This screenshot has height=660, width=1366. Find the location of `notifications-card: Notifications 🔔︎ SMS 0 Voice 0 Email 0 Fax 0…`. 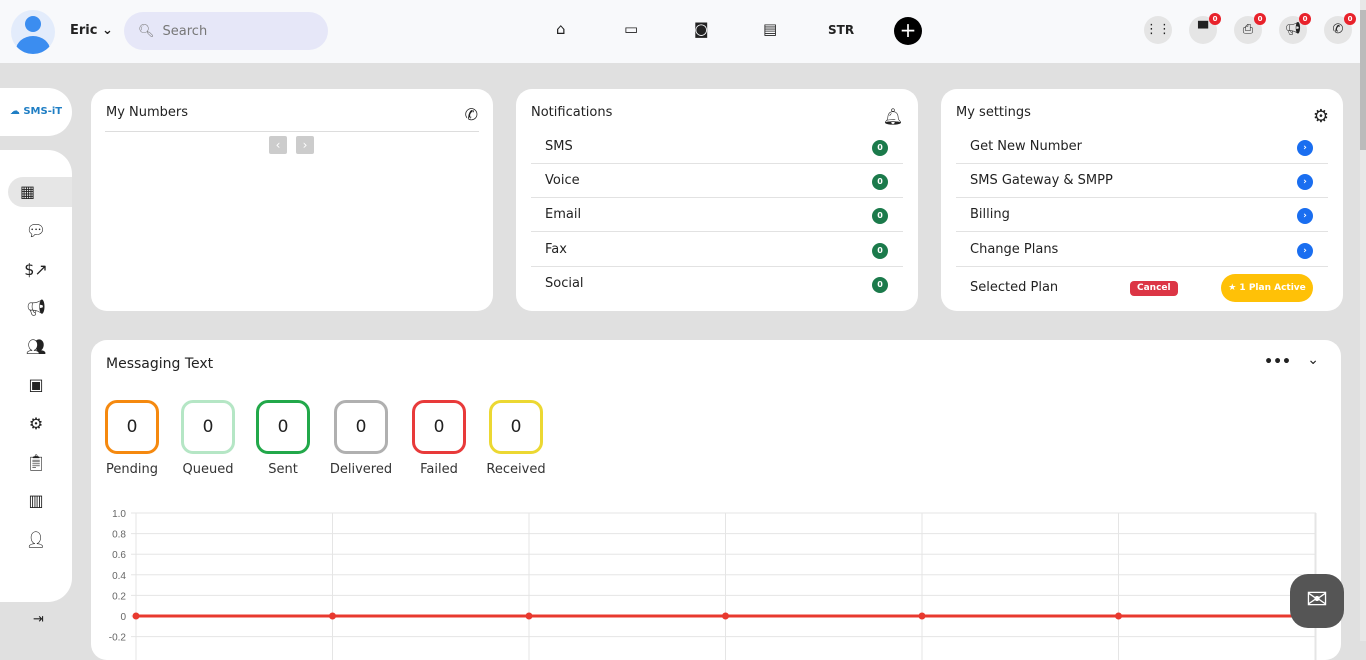

notifications-card: Notifications 🔔︎ SMS 0 Voice 0 Email 0 Fax 0… is located at coordinates (717, 200).